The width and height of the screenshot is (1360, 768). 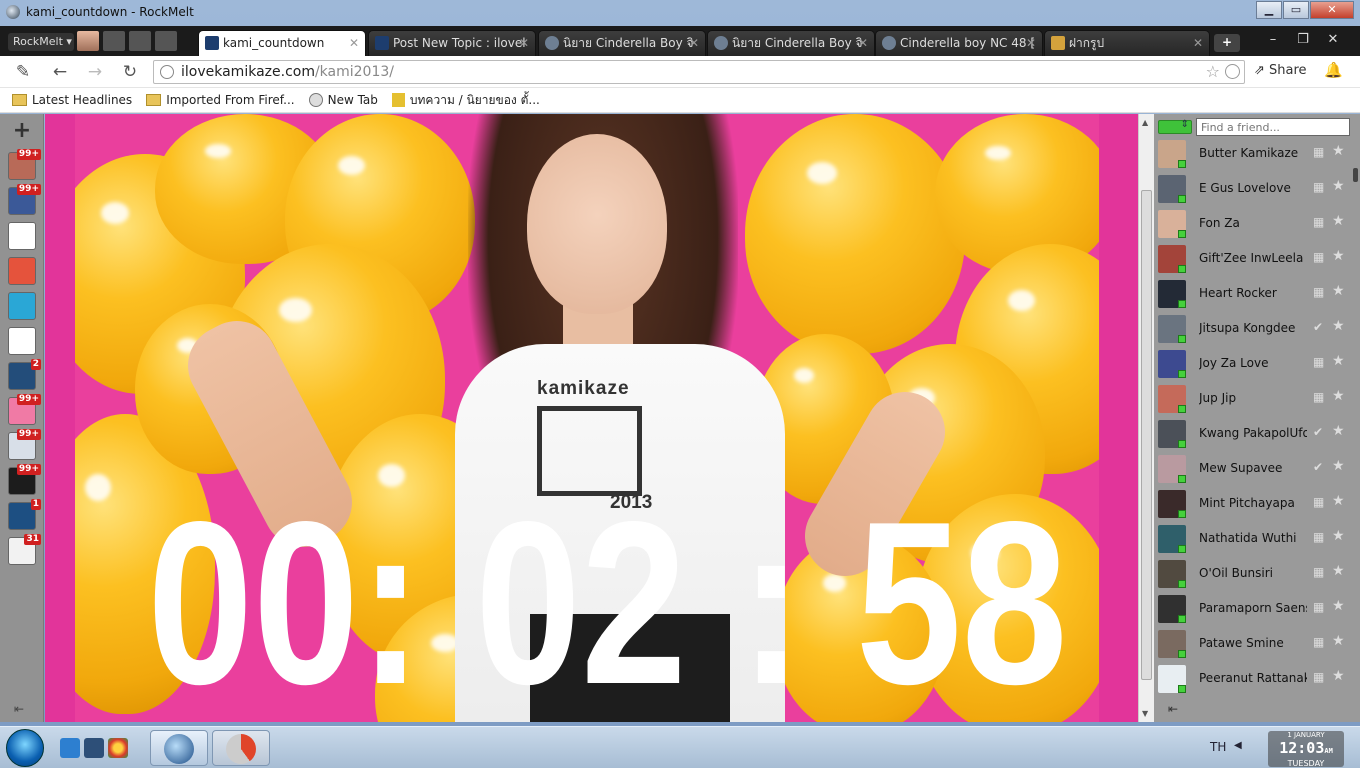 What do you see at coordinates (452, 43) in the screenshot?
I see `tab-post-new-topic: Post New Topic : ilovel ✕` at bounding box center [452, 43].